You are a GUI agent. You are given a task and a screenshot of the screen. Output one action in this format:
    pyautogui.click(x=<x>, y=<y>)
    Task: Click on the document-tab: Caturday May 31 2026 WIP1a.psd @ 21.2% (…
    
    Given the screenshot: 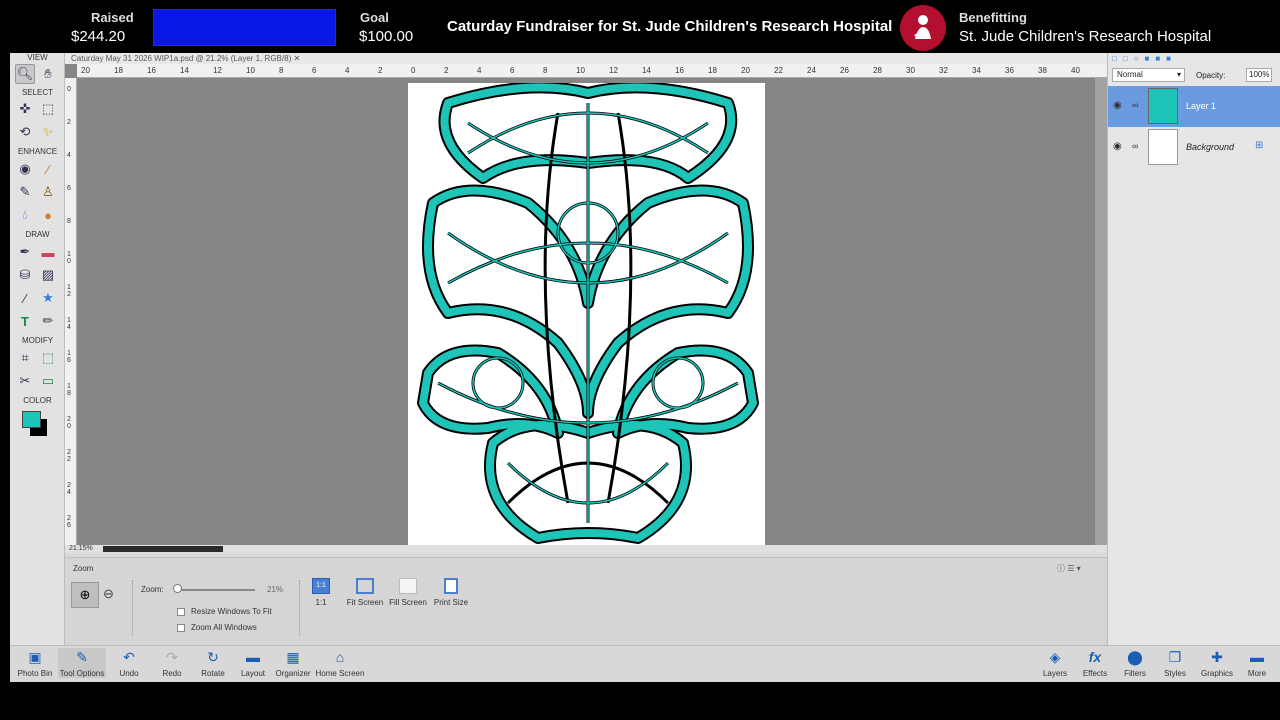 What is the action you would take?
    pyautogui.click(x=586, y=58)
    